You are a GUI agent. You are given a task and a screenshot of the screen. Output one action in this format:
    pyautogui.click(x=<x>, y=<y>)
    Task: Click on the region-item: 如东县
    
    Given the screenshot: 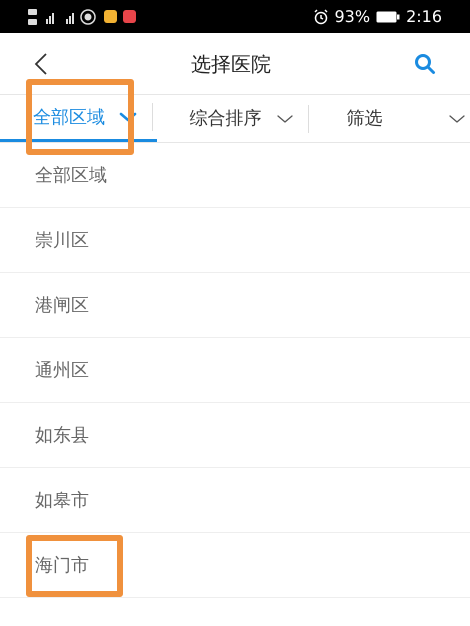 What is the action you would take?
    pyautogui.click(x=235, y=435)
    